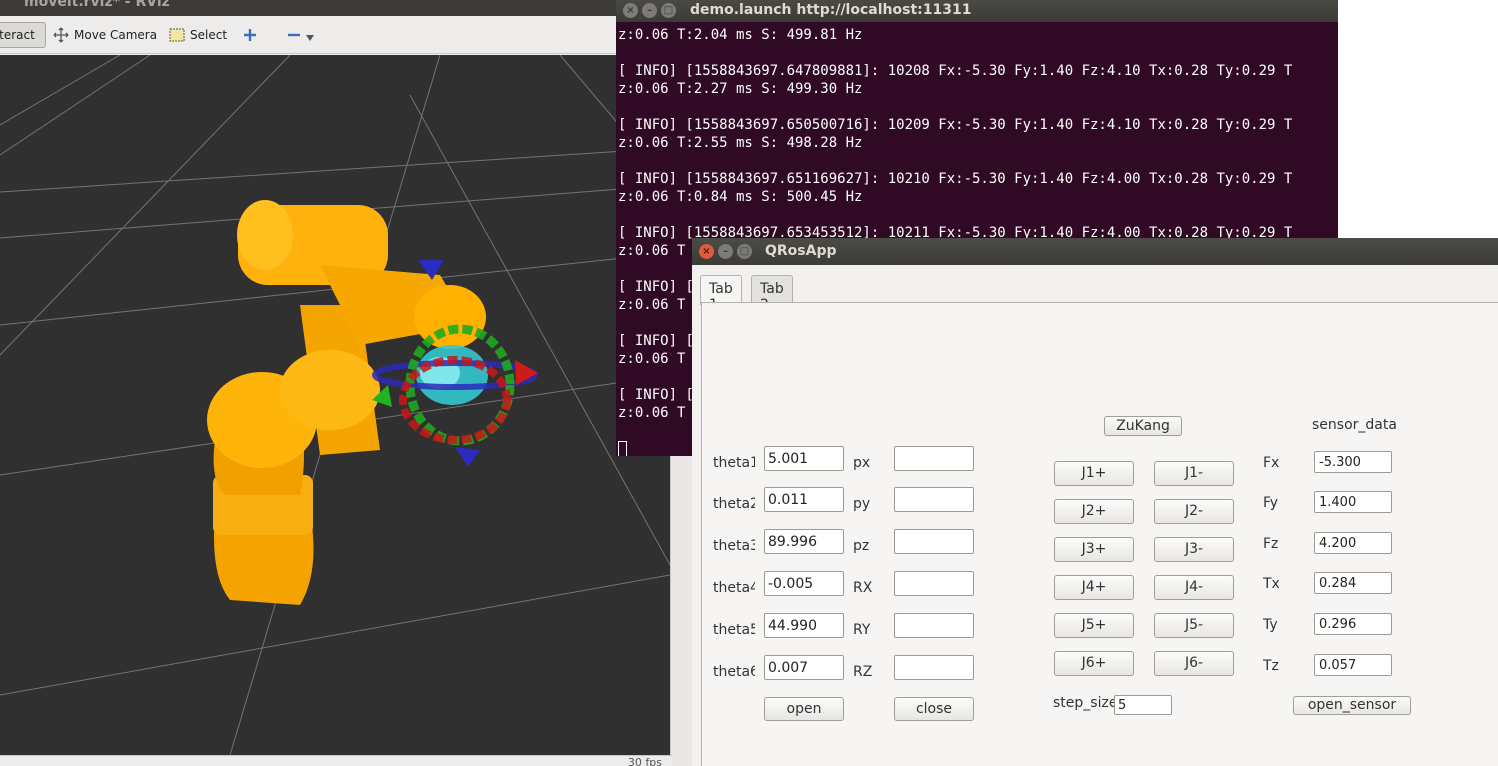 The width and height of the screenshot is (1498, 766). I want to click on joint-plus-button: J1+, so click(1094, 473).